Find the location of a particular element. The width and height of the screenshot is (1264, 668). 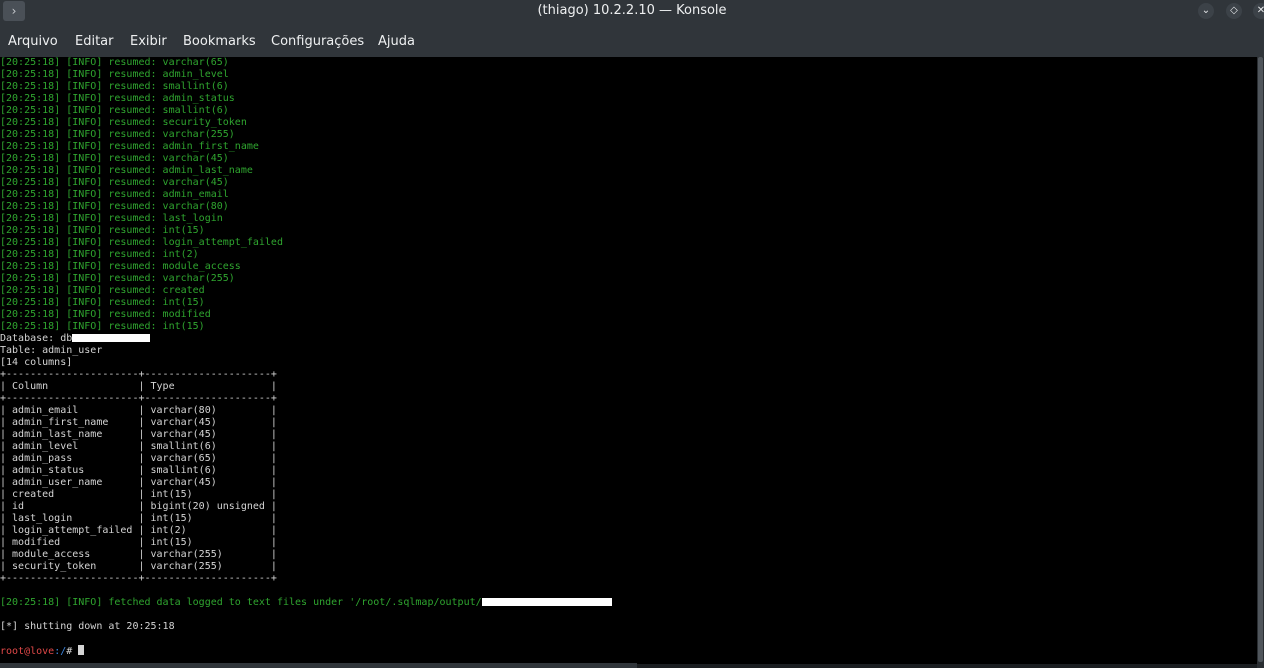

scrollbar-thumb is located at coordinates (1260, 359).